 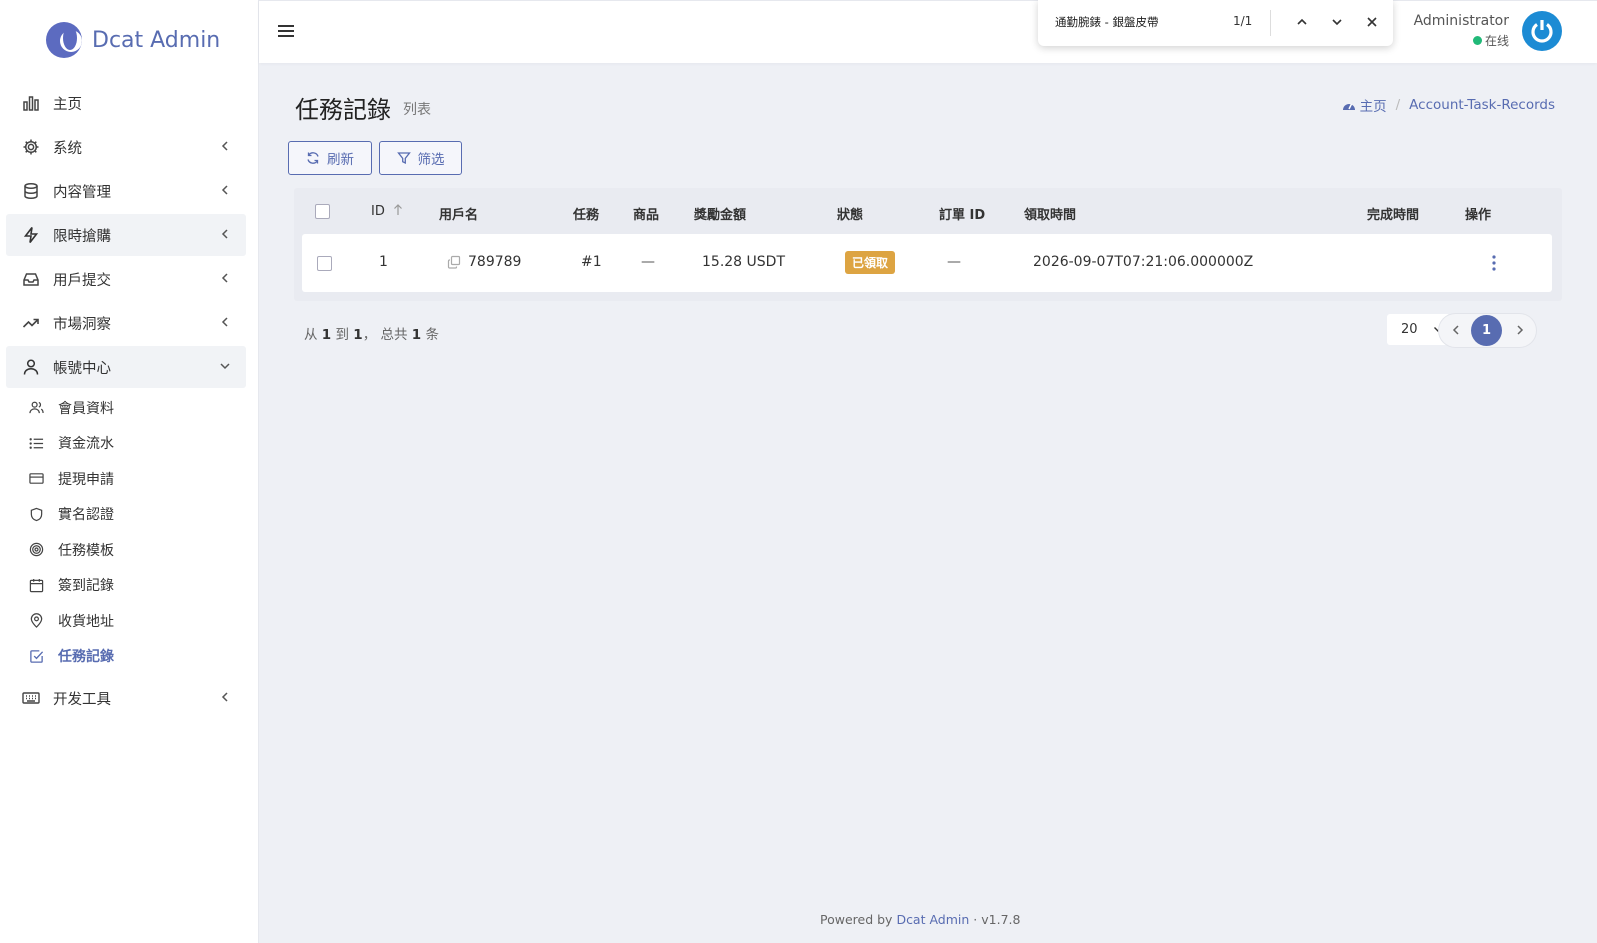 I want to click on pagination-to: 1, so click(x=358, y=335).